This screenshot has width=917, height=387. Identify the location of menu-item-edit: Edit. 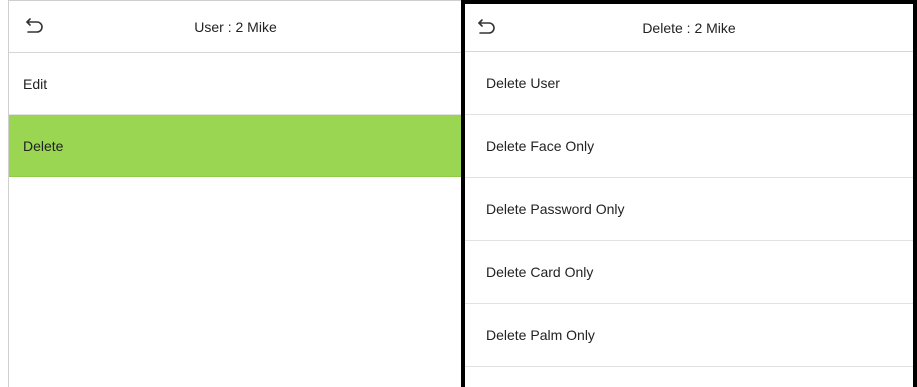
(235, 84).